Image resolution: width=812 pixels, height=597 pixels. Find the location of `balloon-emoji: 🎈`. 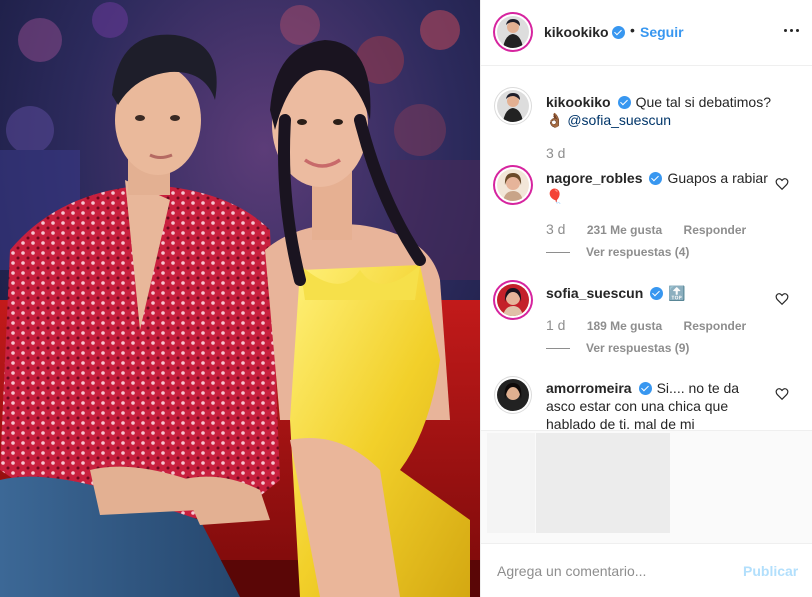

balloon-emoji: 🎈 is located at coordinates (555, 196).